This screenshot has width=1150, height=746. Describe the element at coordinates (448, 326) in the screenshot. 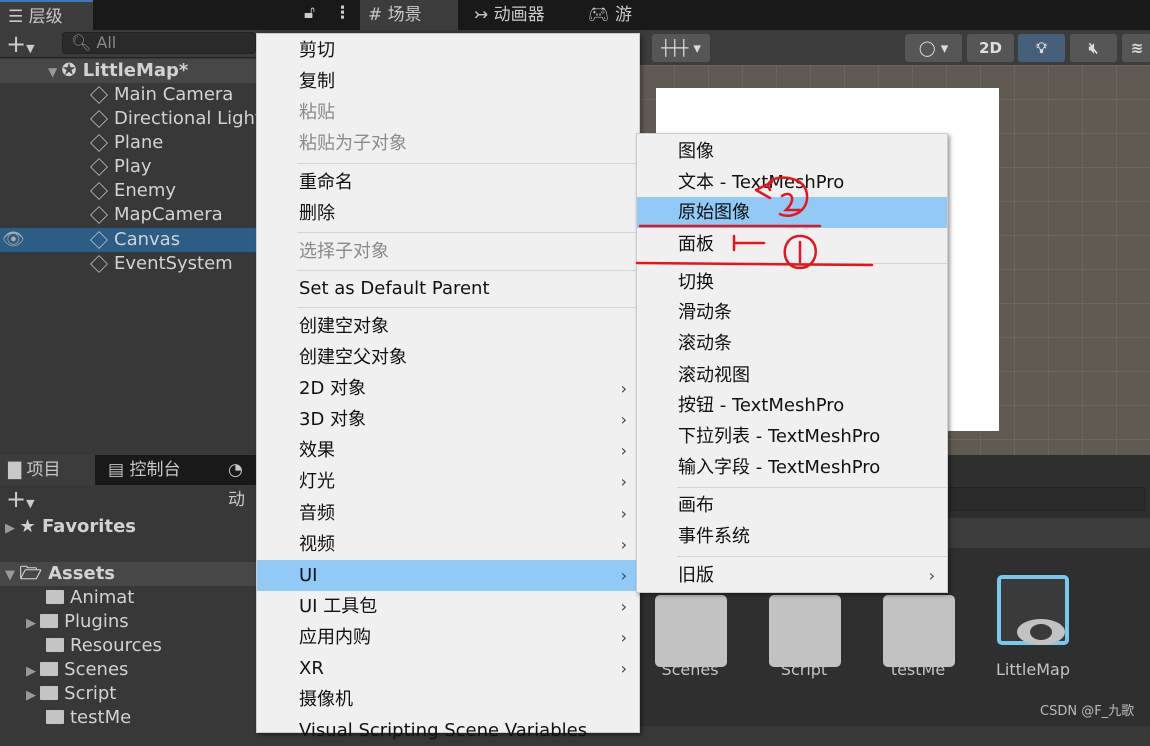

I see `menu-item-create-empty: 创建空对象` at that location.